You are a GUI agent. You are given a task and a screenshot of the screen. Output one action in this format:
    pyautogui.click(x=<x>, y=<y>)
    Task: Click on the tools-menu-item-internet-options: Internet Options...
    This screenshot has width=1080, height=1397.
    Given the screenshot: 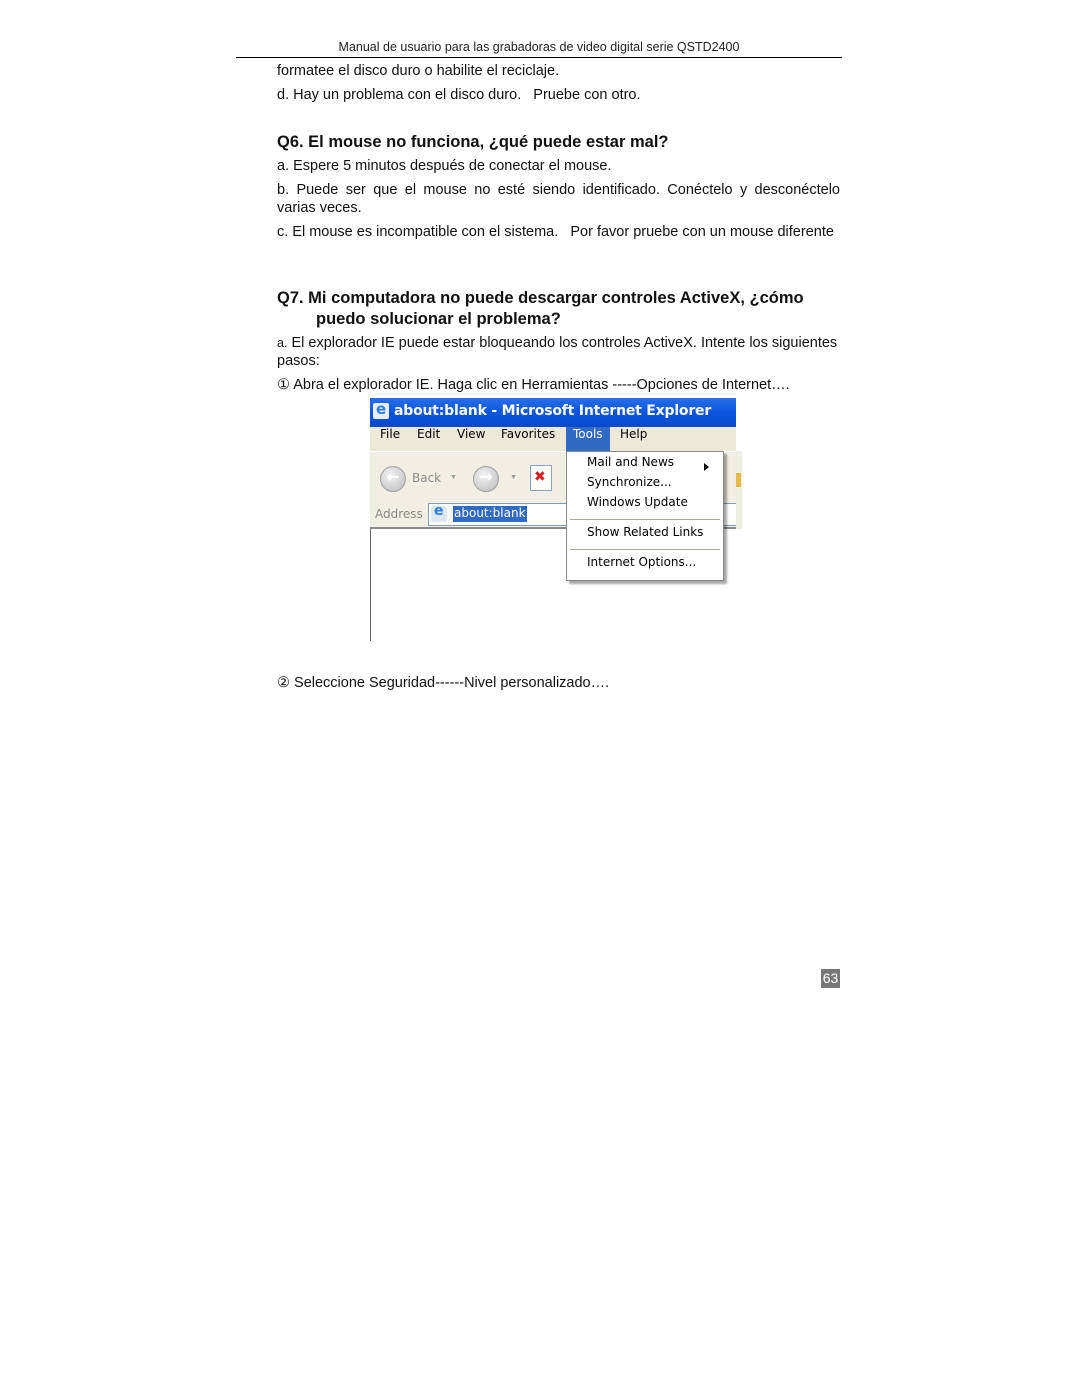 What is the action you would take?
    pyautogui.click(x=641, y=565)
    